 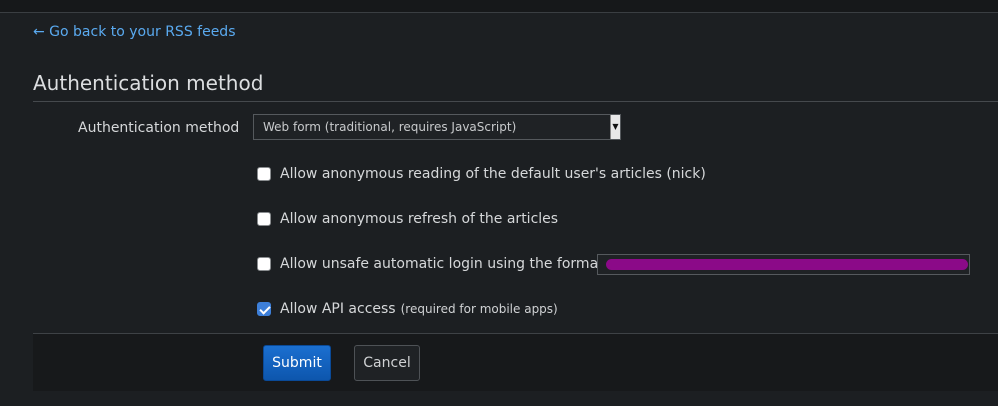 What do you see at coordinates (387, 363) in the screenshot?
I see `cancel-button: Cancel` at bounding box center [387, 363].